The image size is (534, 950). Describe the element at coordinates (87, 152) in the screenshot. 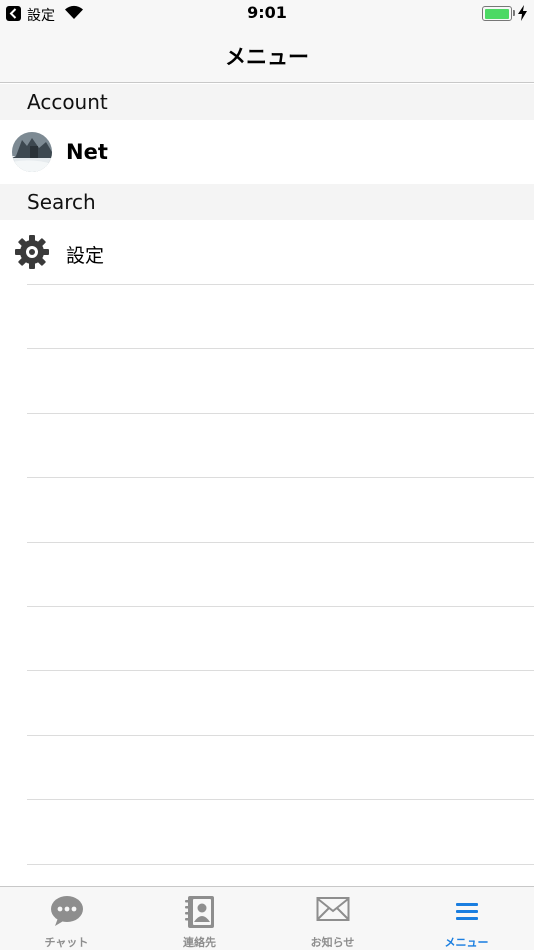

I see `account-name: Net` at that location.